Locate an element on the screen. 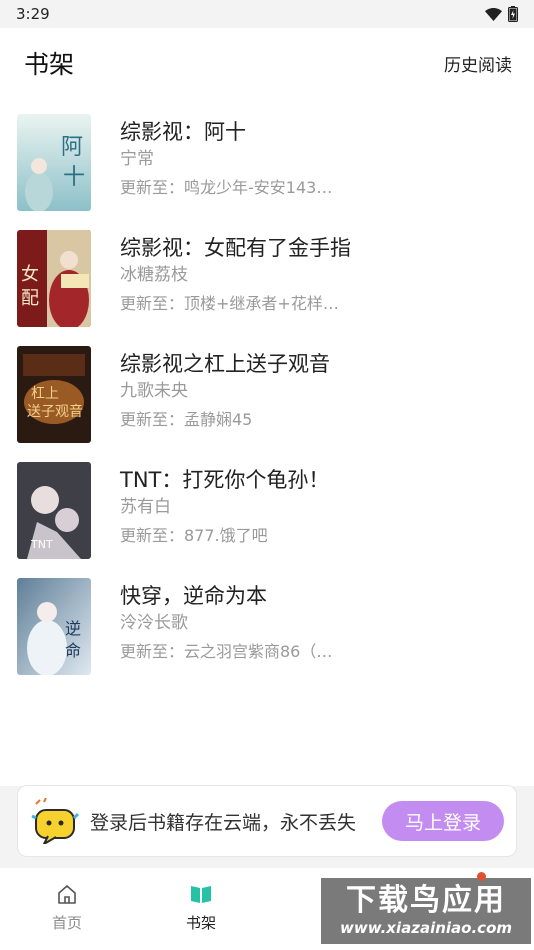 The image size is (534, 950). nav-label-bookshelf: 书架 is located at coordinates (200, 923).